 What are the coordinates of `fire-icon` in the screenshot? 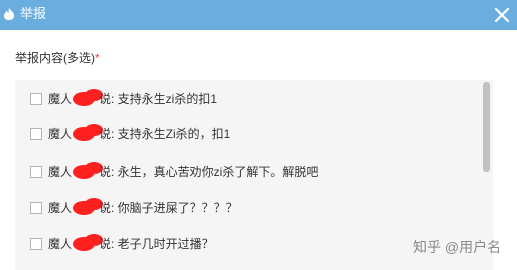 It's located at (9, 14).